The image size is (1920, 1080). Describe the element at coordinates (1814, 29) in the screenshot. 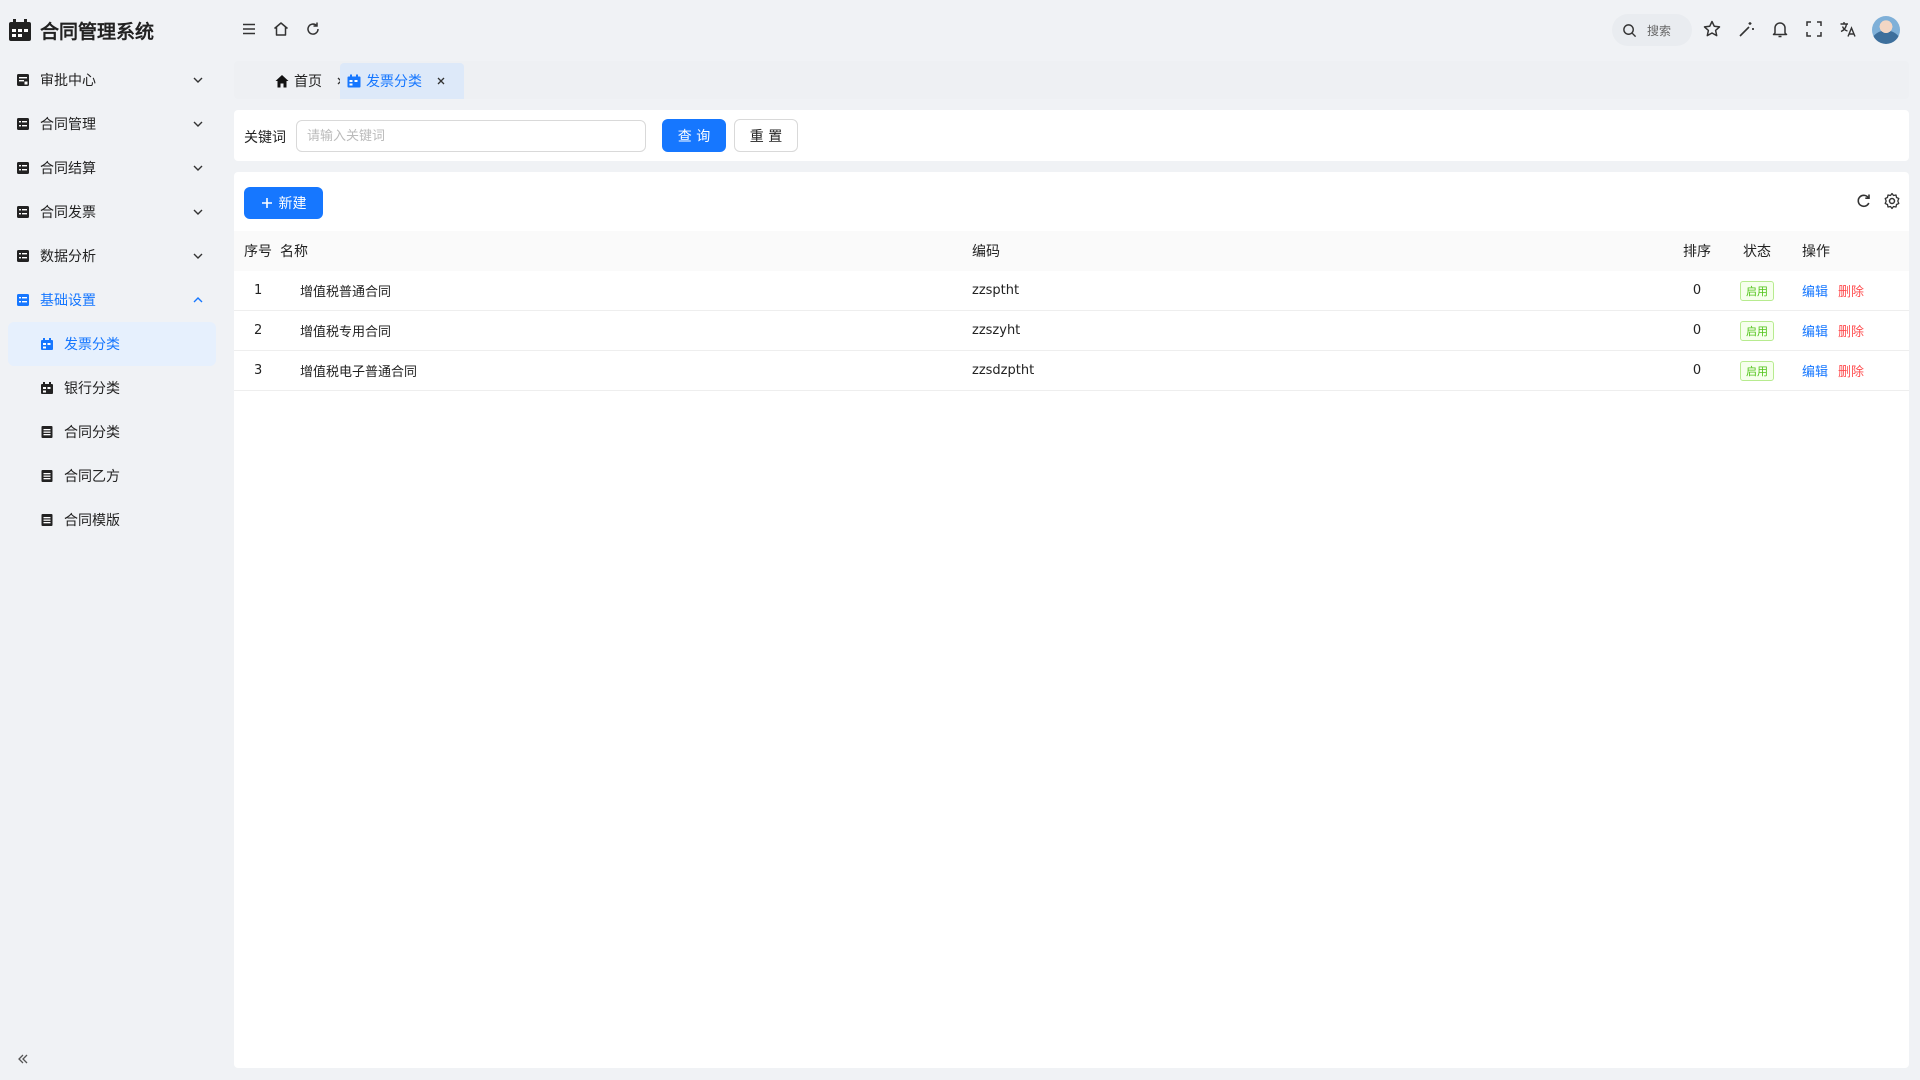

I see `fullscreen-icon` at that location.